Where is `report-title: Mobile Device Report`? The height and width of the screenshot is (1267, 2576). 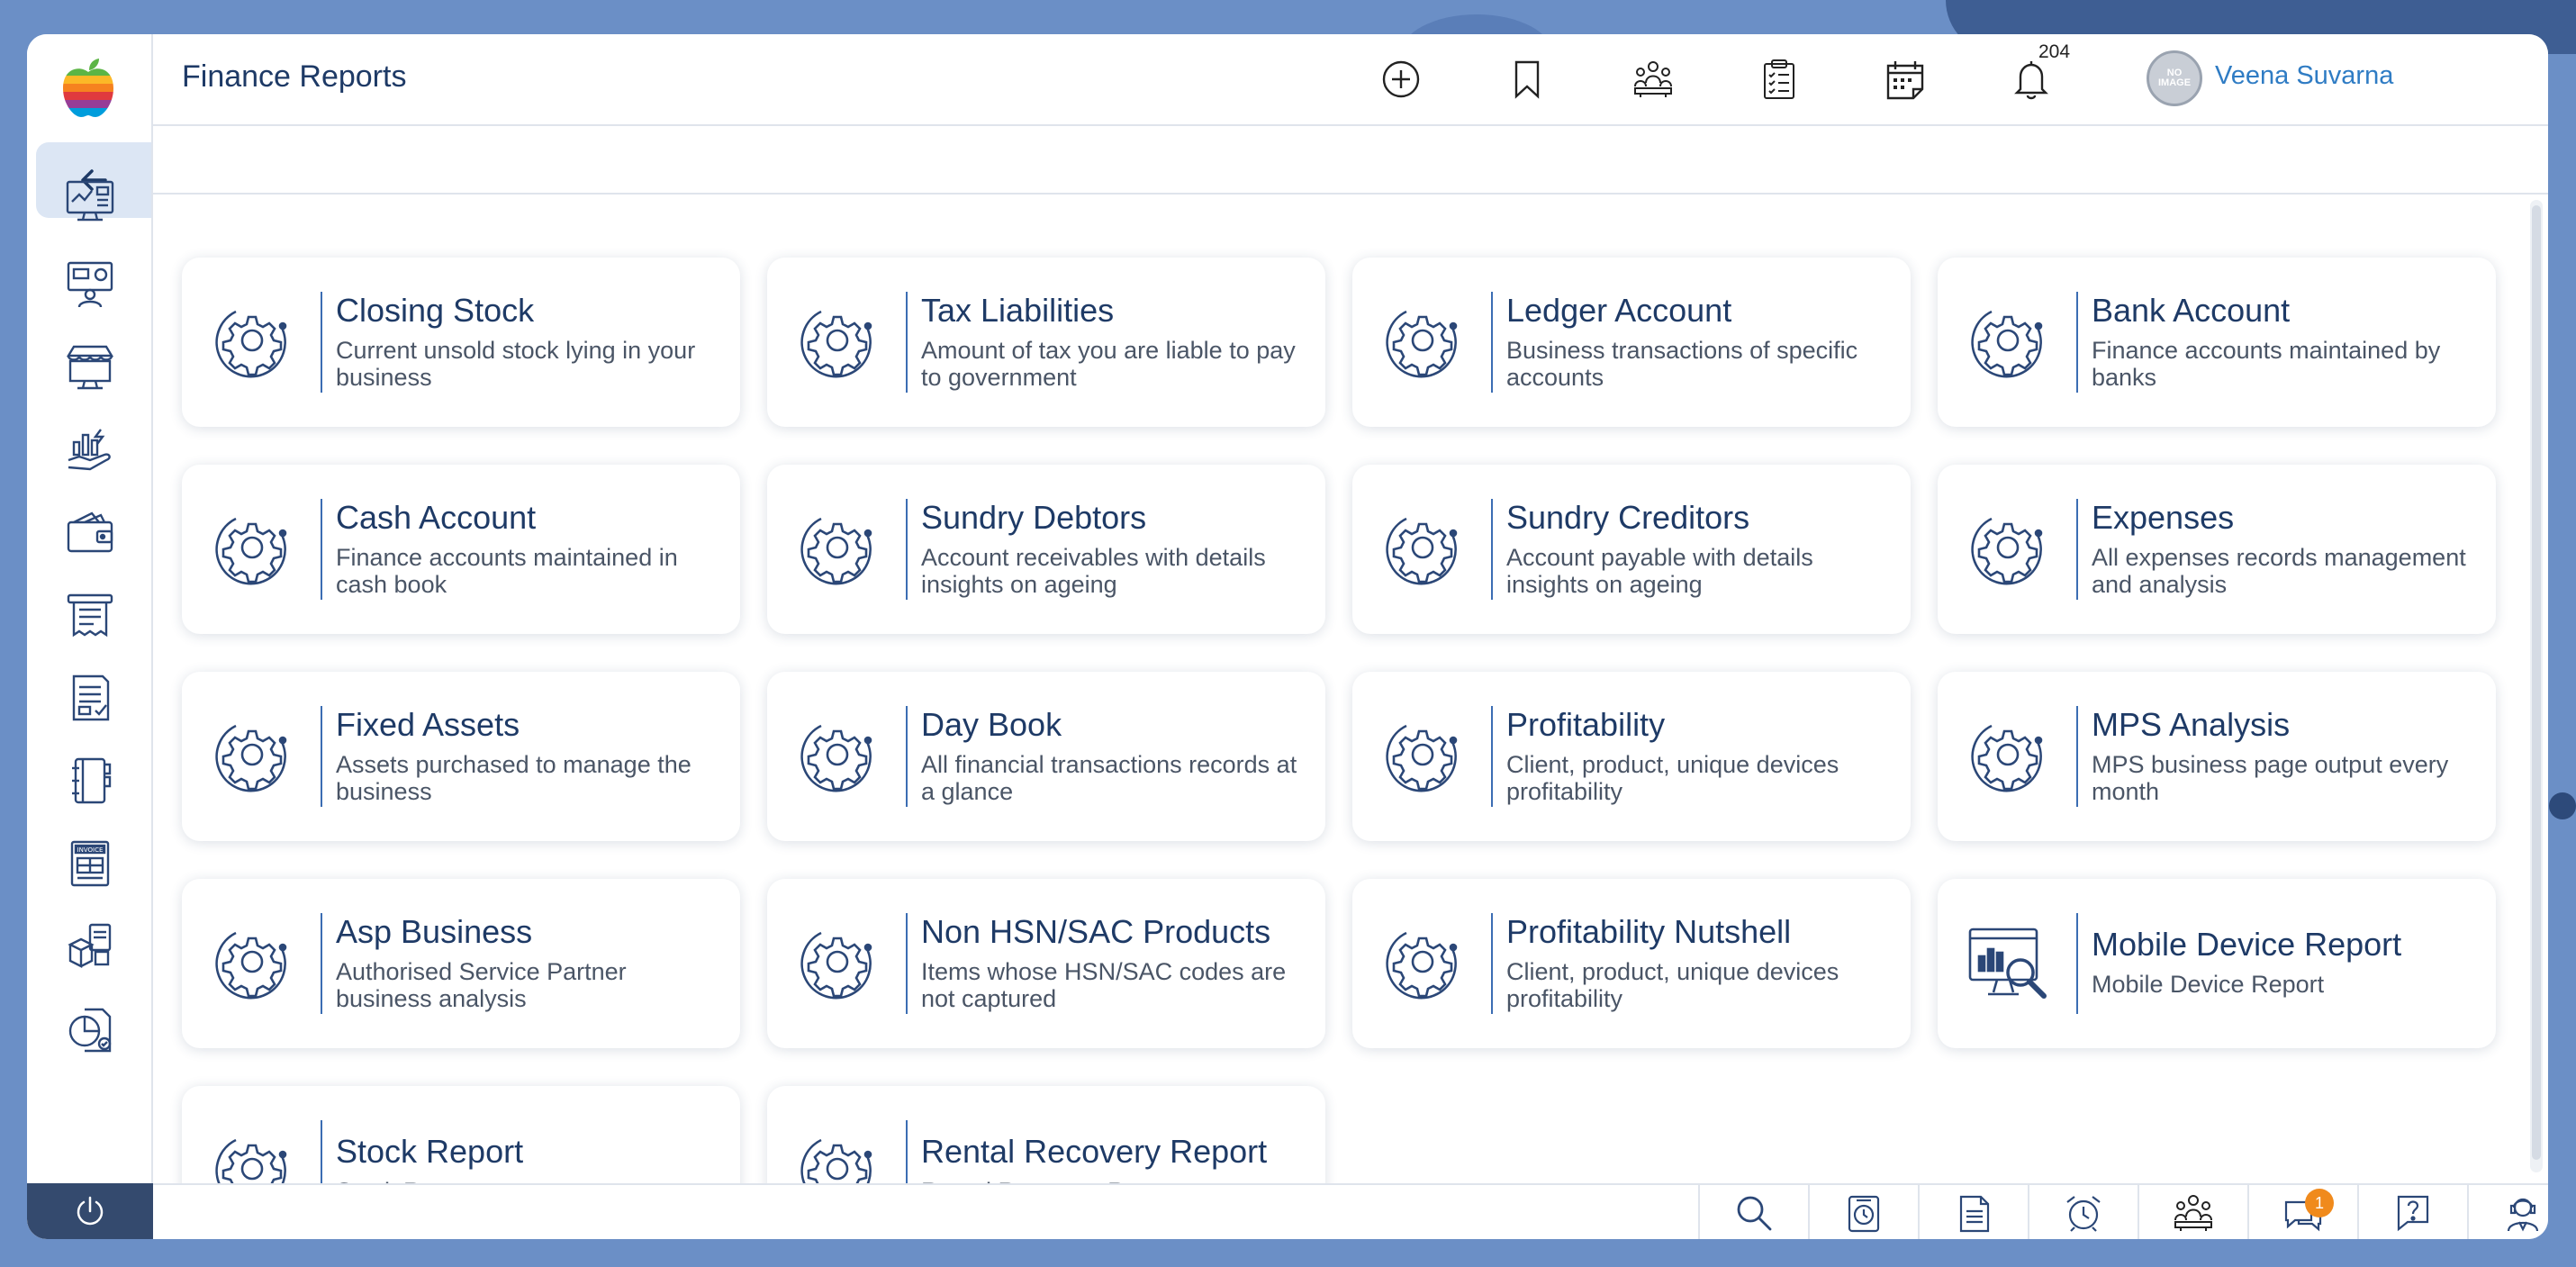
report-title: Mobile Device Report is located at coordinates (2247, 944).